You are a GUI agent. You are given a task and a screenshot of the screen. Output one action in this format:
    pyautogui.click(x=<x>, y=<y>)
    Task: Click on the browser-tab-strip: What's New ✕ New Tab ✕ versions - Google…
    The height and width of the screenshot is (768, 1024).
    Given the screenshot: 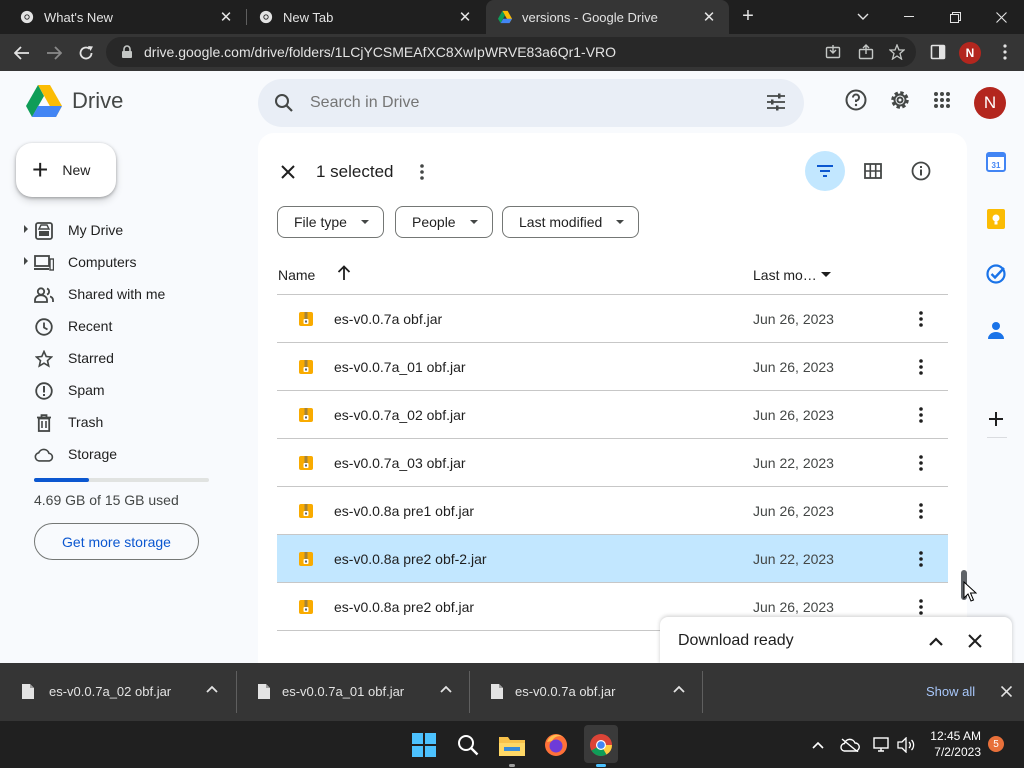 What is the action you would take?
    pyautogui.click(x=512, y=17)
    